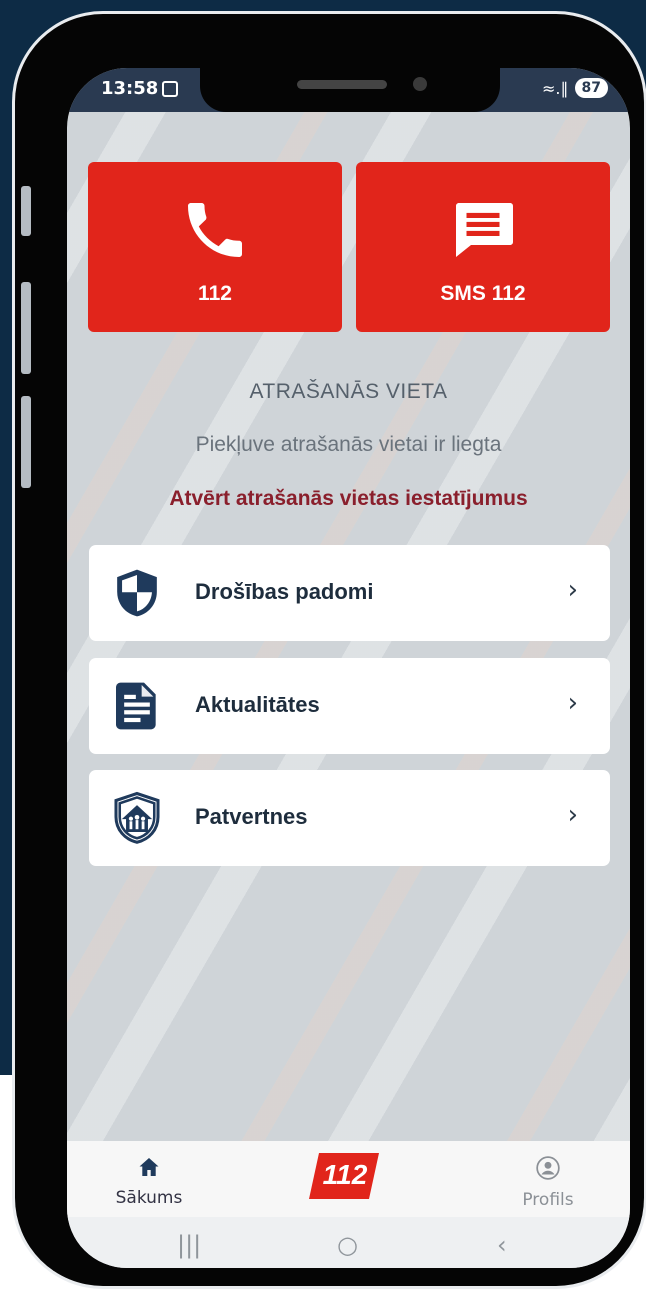 The height and width of the screenshot is (1292, 646). I want to click on system-navigation-bar: ||| ○ ‹, so click(348, 1242).